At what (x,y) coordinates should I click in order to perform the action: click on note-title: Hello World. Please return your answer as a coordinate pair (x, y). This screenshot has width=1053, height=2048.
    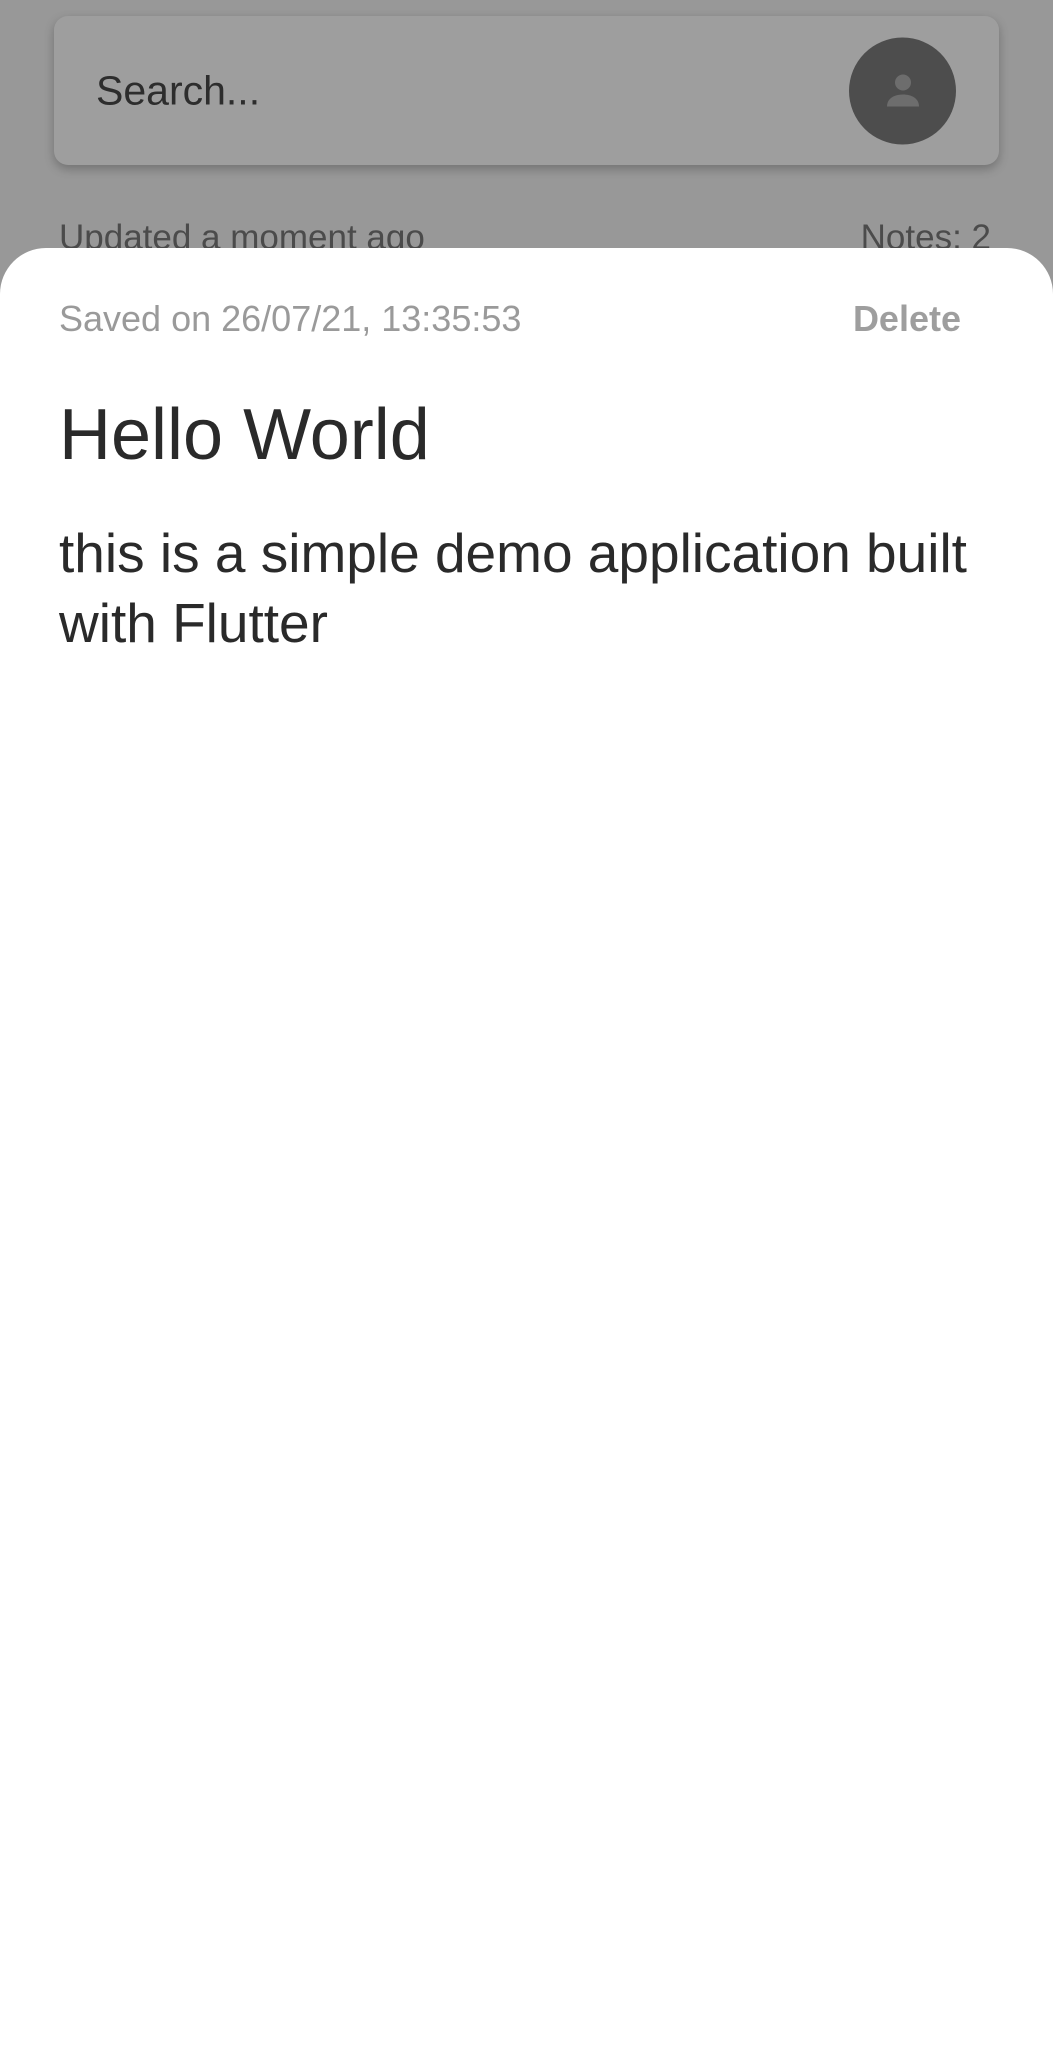
    Looking at the image, I should click on (526, 435).